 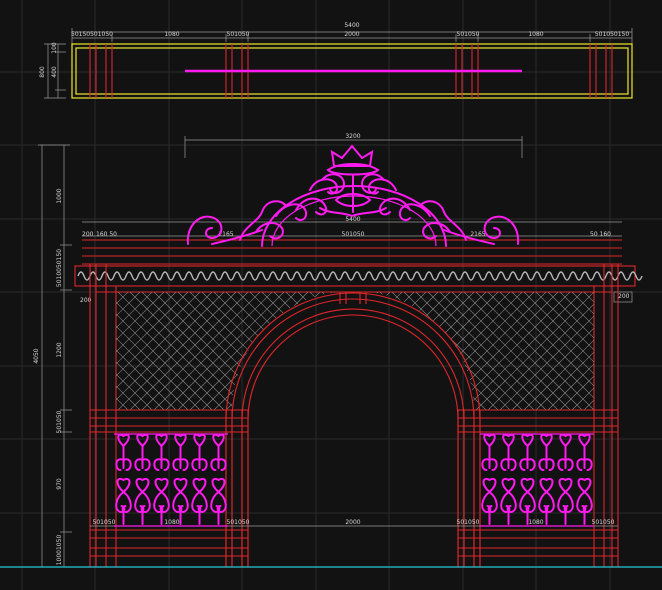 What do you see at coordinates (59, 268) in the screenshot?
I see `beam-stack-label: 5010050150` at bounding box center [59, 268].